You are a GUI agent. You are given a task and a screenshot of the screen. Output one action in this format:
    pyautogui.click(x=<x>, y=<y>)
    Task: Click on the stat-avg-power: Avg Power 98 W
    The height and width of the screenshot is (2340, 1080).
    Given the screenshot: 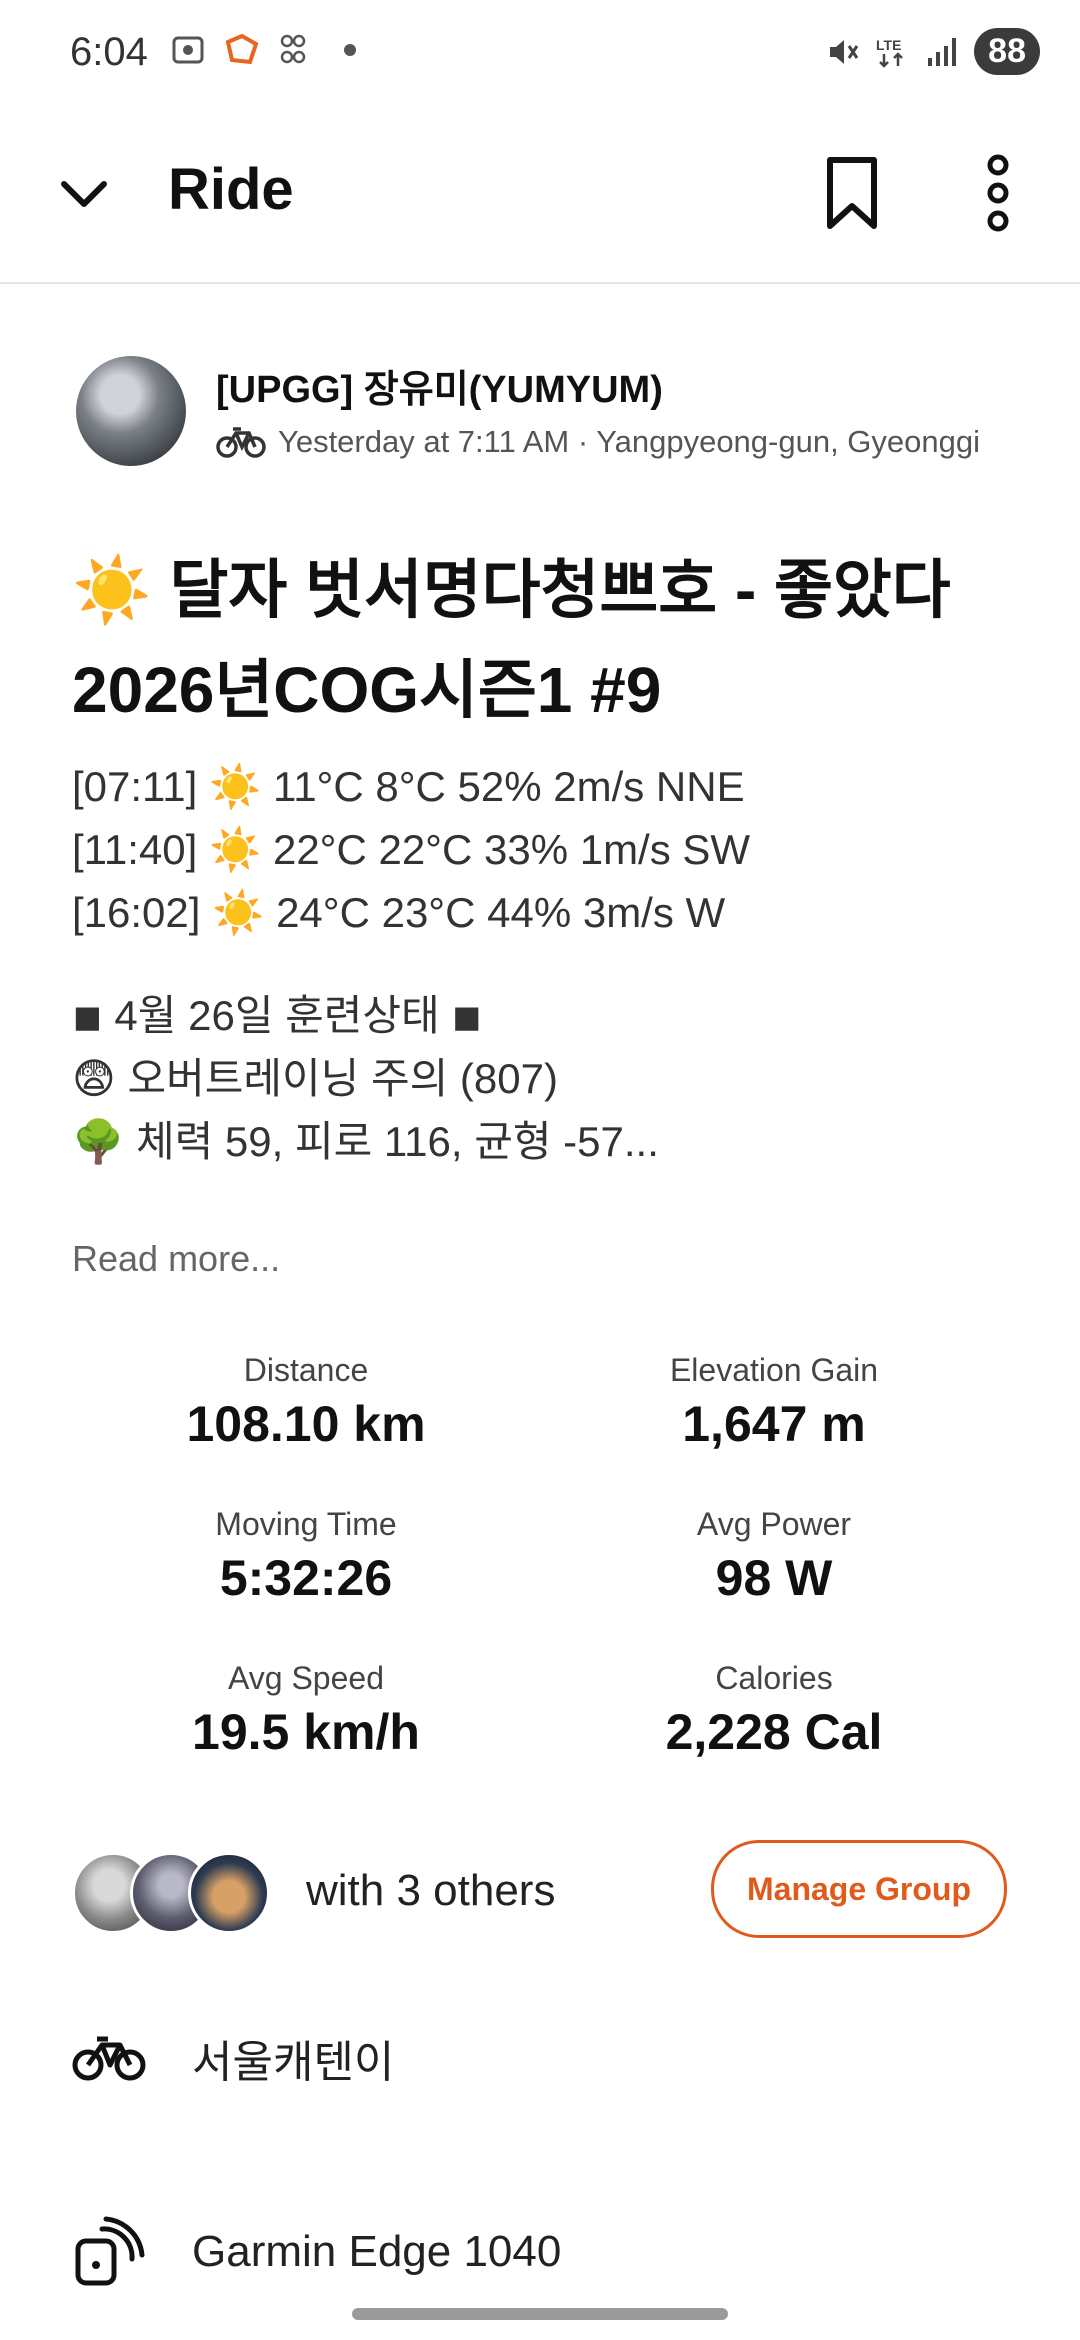 What is the action you would take?
    pyautogui.click(x=774, y=1556)
    